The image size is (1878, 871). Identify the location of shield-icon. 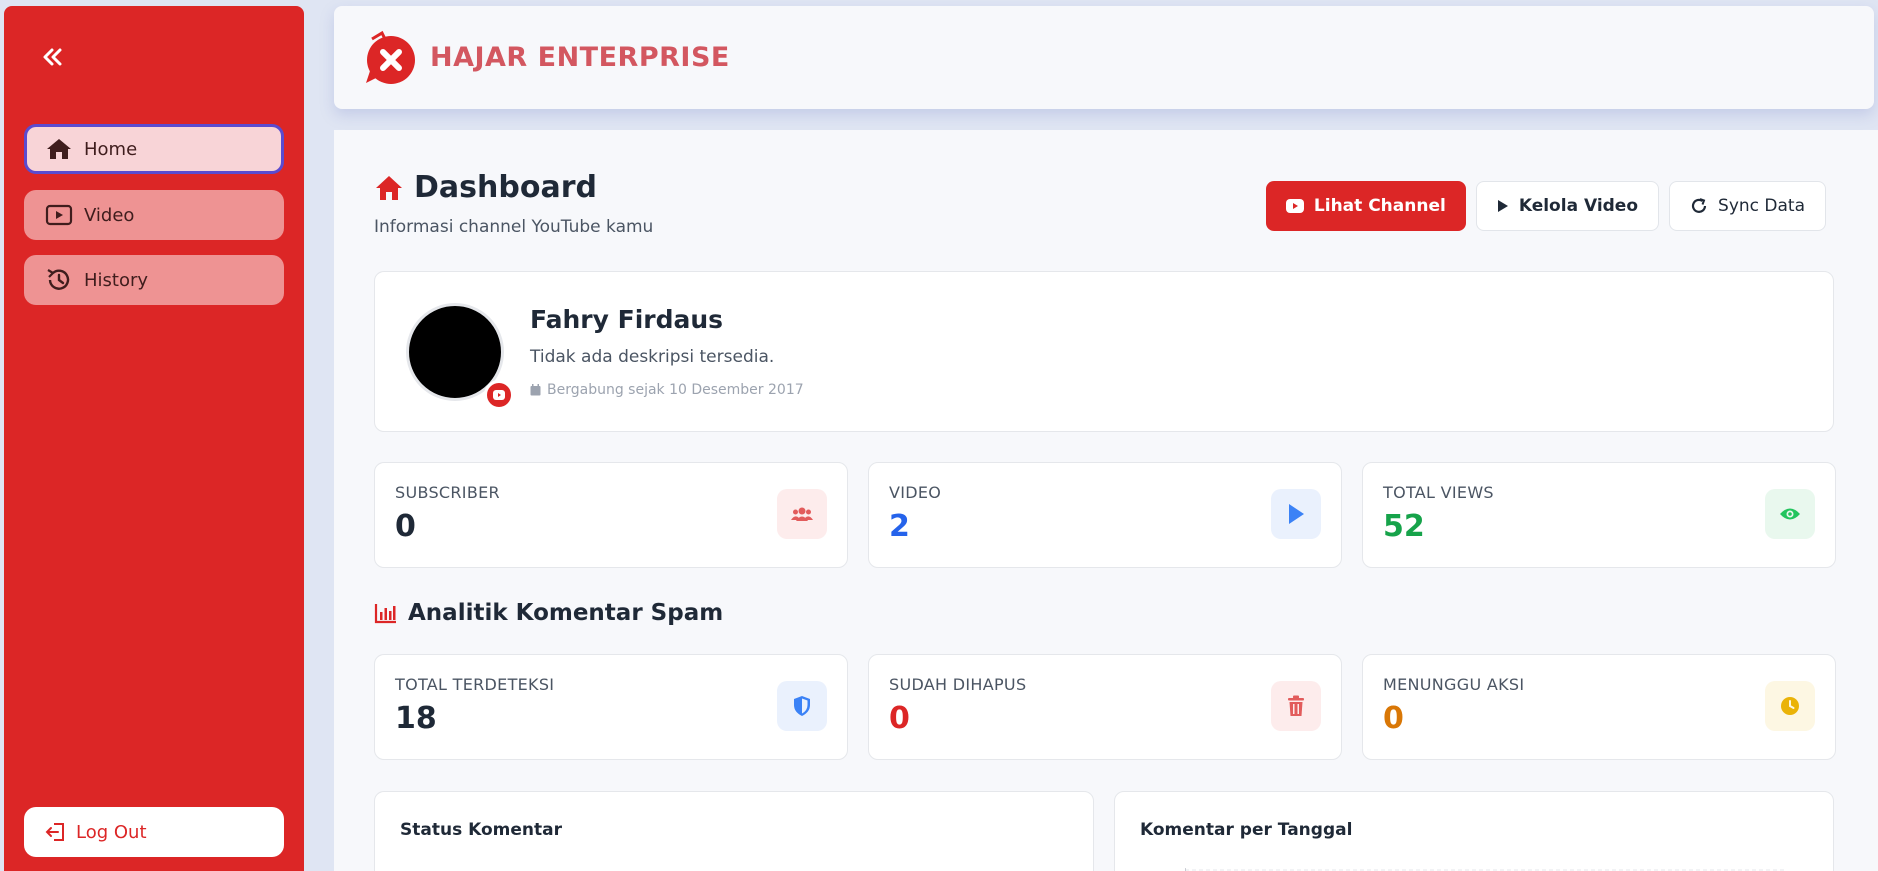
(802, 706).